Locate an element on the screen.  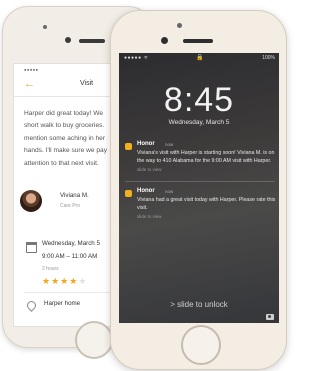
visit-location: Harper home is located at coordinates (62, 303).